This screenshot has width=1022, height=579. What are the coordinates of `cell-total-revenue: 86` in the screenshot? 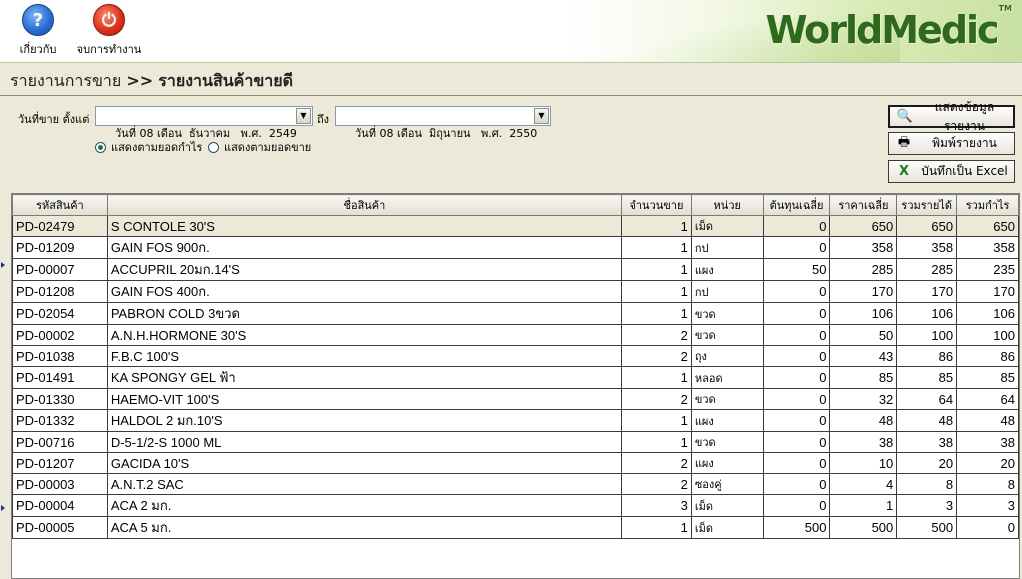 It's located at (927, 356).